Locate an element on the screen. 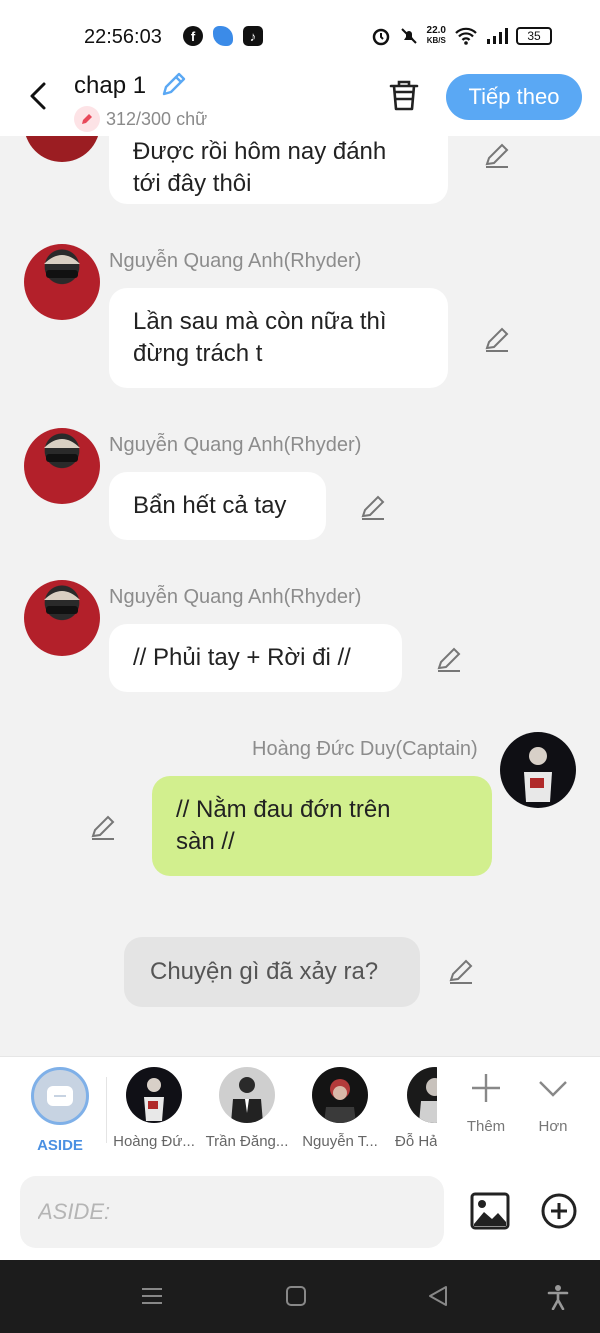 The image size is (600, 1333). character-aside: ASIDE is located at coordinates (60, 1110).